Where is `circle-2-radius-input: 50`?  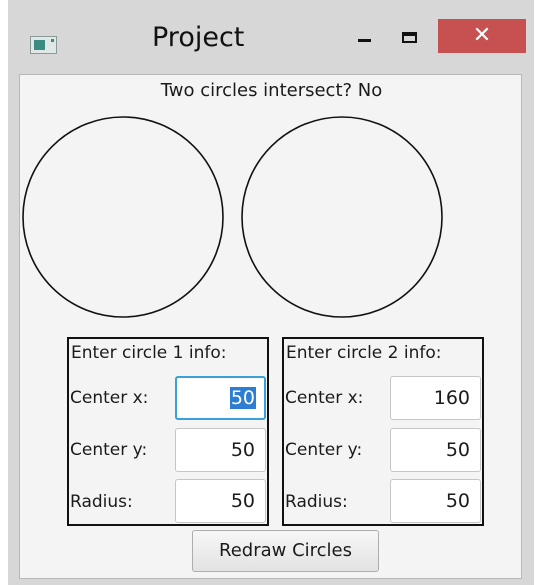
circle-2-radius-input: 50 is located at coordinates (435, 501).